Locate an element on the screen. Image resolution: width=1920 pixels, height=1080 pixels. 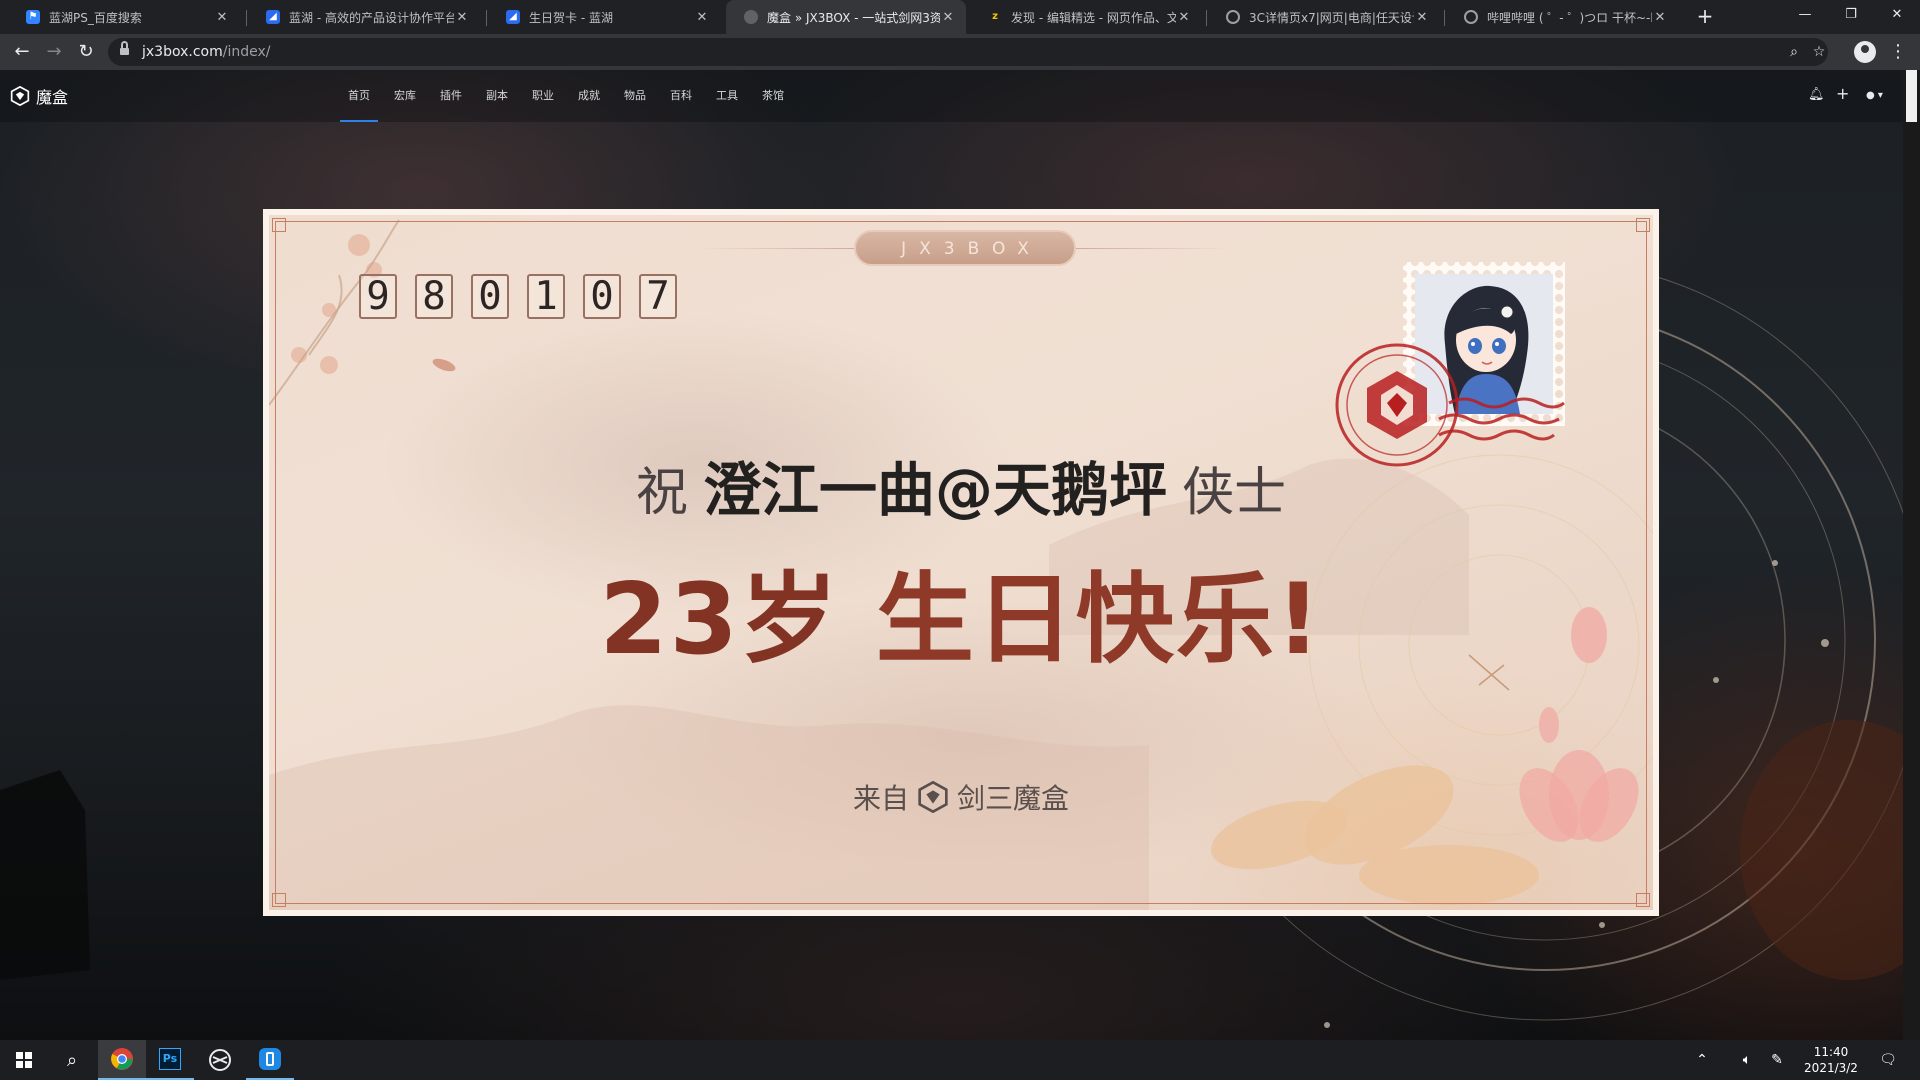
pen-ink-icon: ✎ is located at coordinates (1777, 1060).